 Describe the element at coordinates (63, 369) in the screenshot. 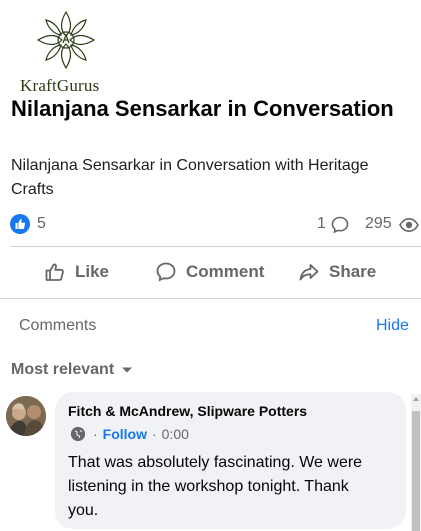

I see `sort-label: Most relevant` at that location.